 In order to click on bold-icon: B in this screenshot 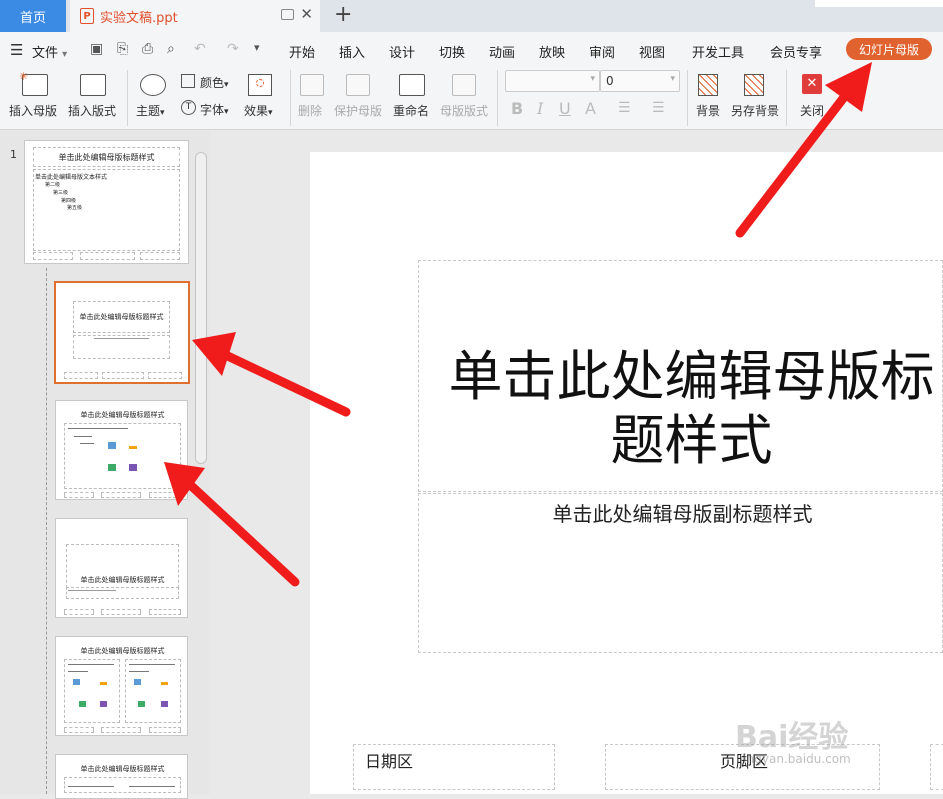, I will do `click(517, 108)`.